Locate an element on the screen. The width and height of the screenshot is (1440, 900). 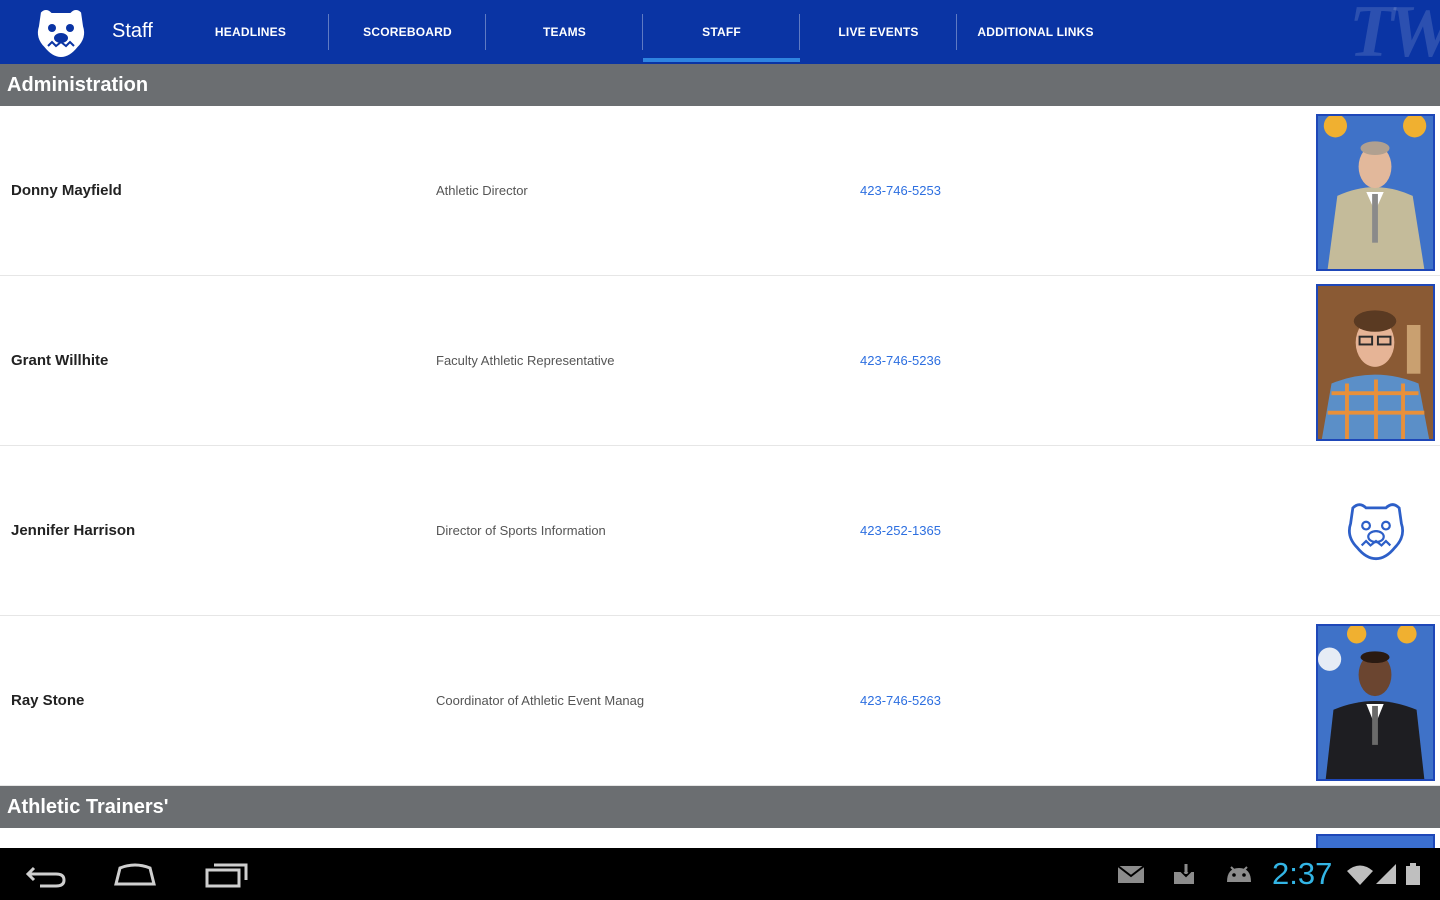
tab-additional-links: ADDITIONAL LINKS is located at coordinates (1035, 32).